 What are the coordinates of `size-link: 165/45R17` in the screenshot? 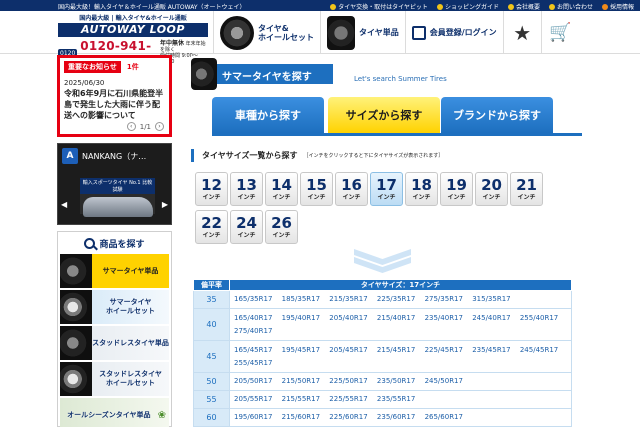 It's located at (253, 350).